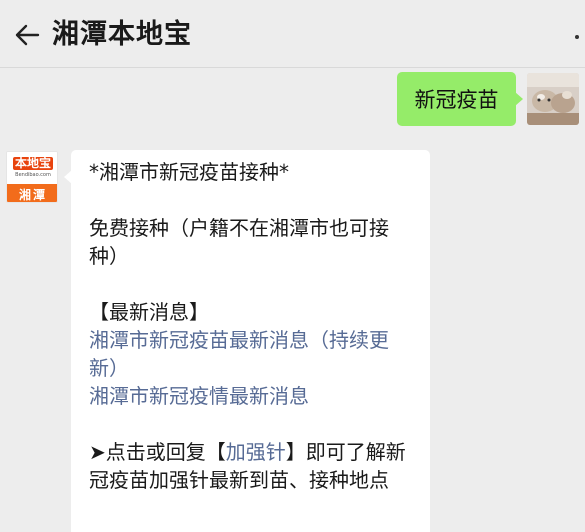 The height and width of the screenshot is (532, 585). I want to click on arrow-left-icon, so click(27, 35).